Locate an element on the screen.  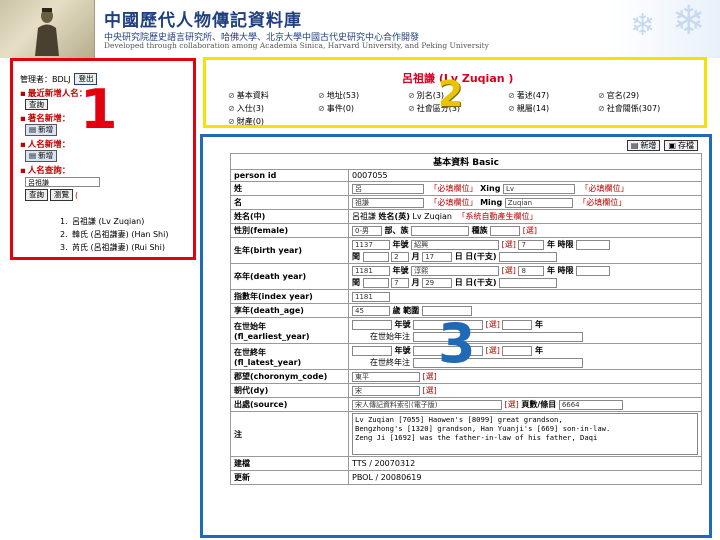
dynasty-input: 宋 is located at coordinates (386, 390).